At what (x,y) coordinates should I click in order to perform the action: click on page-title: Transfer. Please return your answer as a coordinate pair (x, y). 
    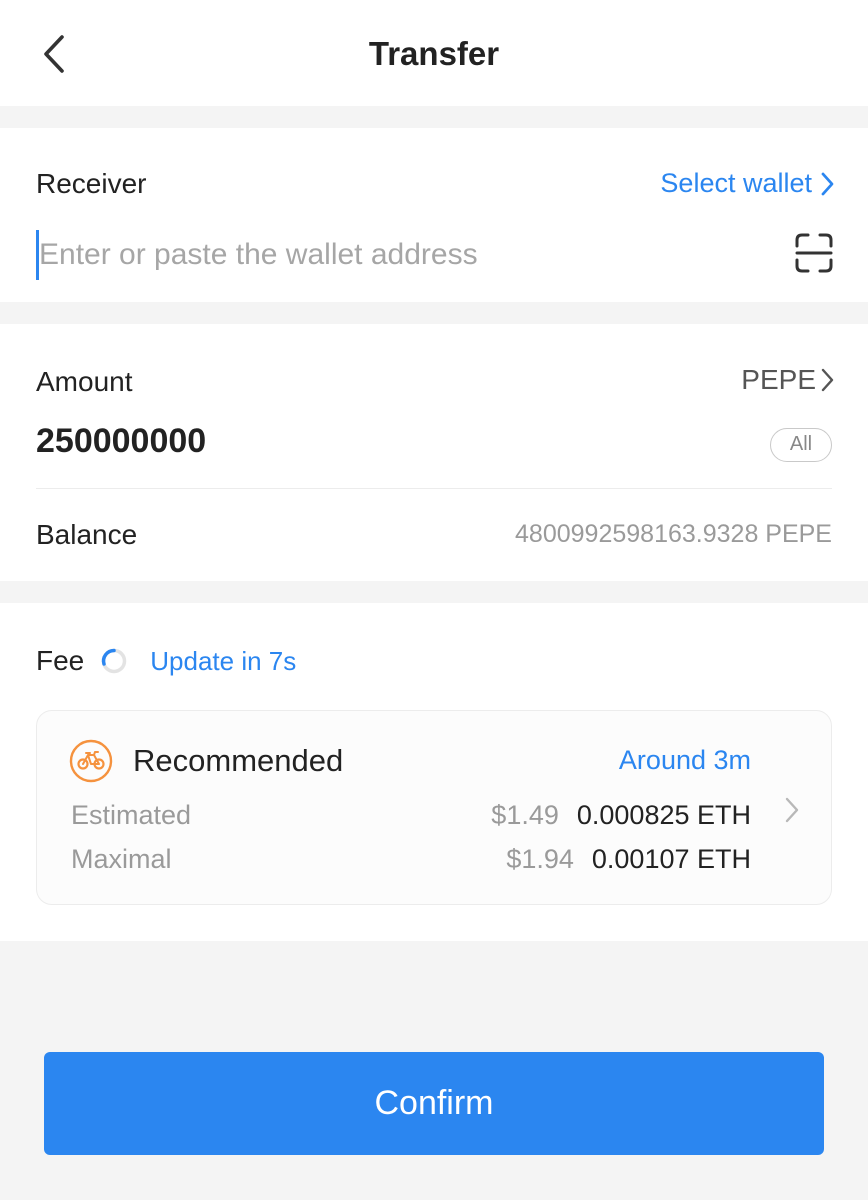
    Looking at the image, I should click on (434, 53).